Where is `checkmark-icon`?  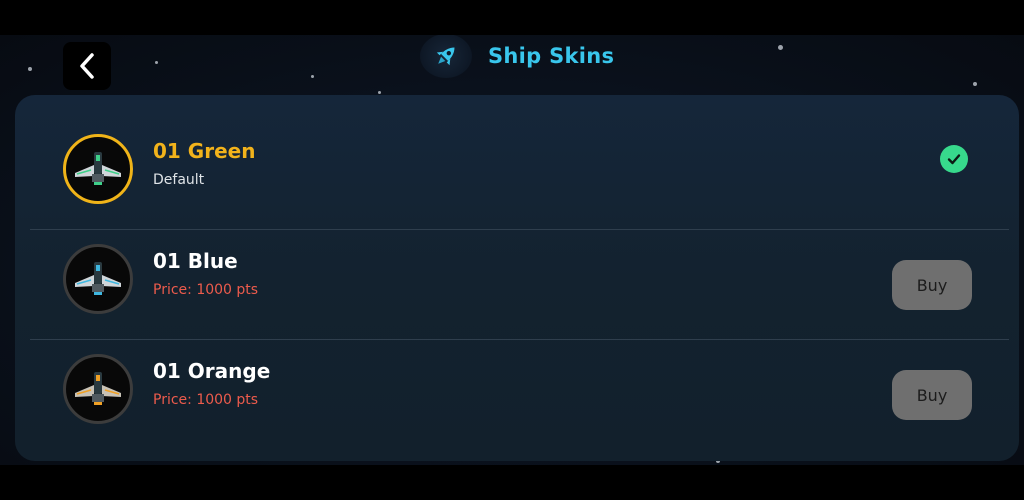
checkmark-icon is located at coordinates (954, 159).